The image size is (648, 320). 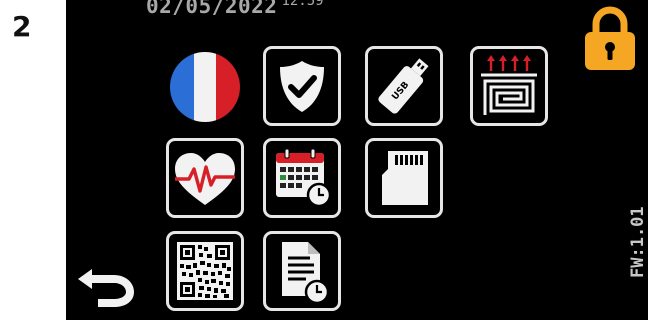 I want to click on health-button, so click(x=205, y=178).